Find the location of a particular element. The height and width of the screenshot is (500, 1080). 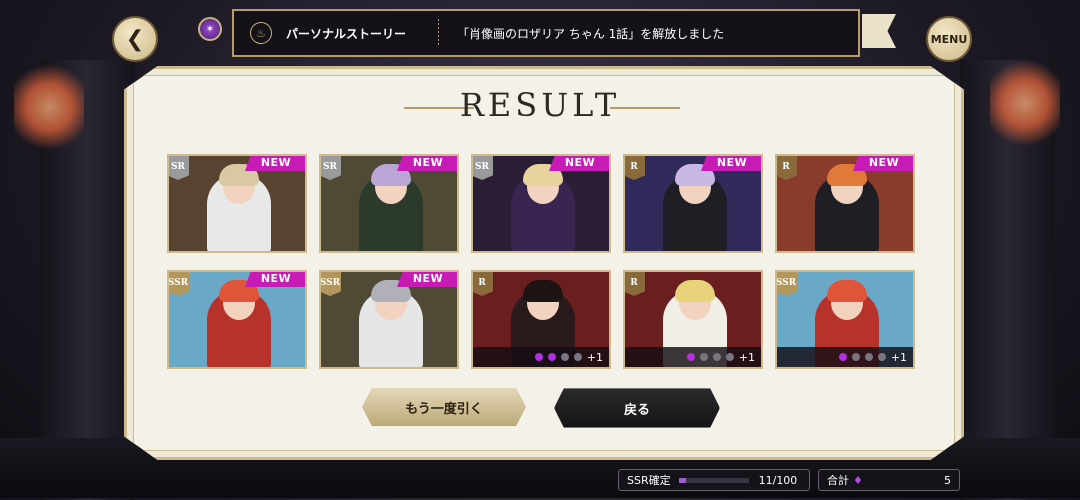

return-label: 戻る is located at coordinates (636, 410).